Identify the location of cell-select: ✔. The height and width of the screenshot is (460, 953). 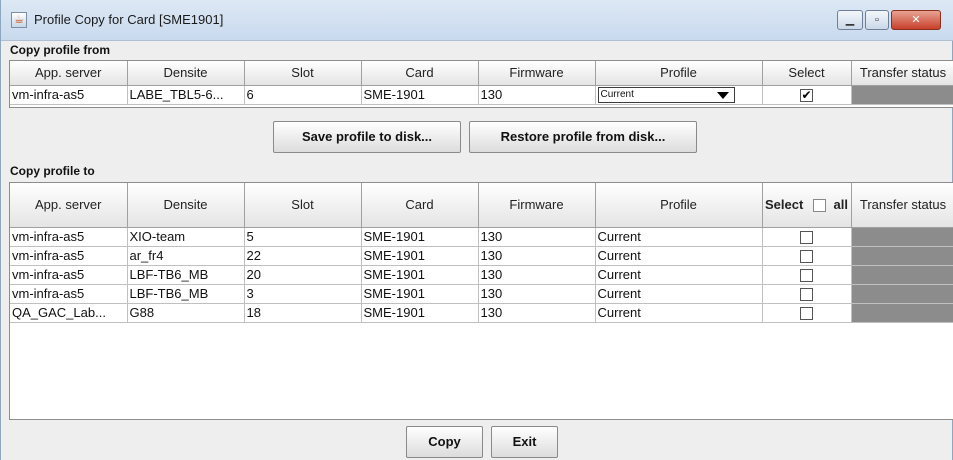
(807, 95).